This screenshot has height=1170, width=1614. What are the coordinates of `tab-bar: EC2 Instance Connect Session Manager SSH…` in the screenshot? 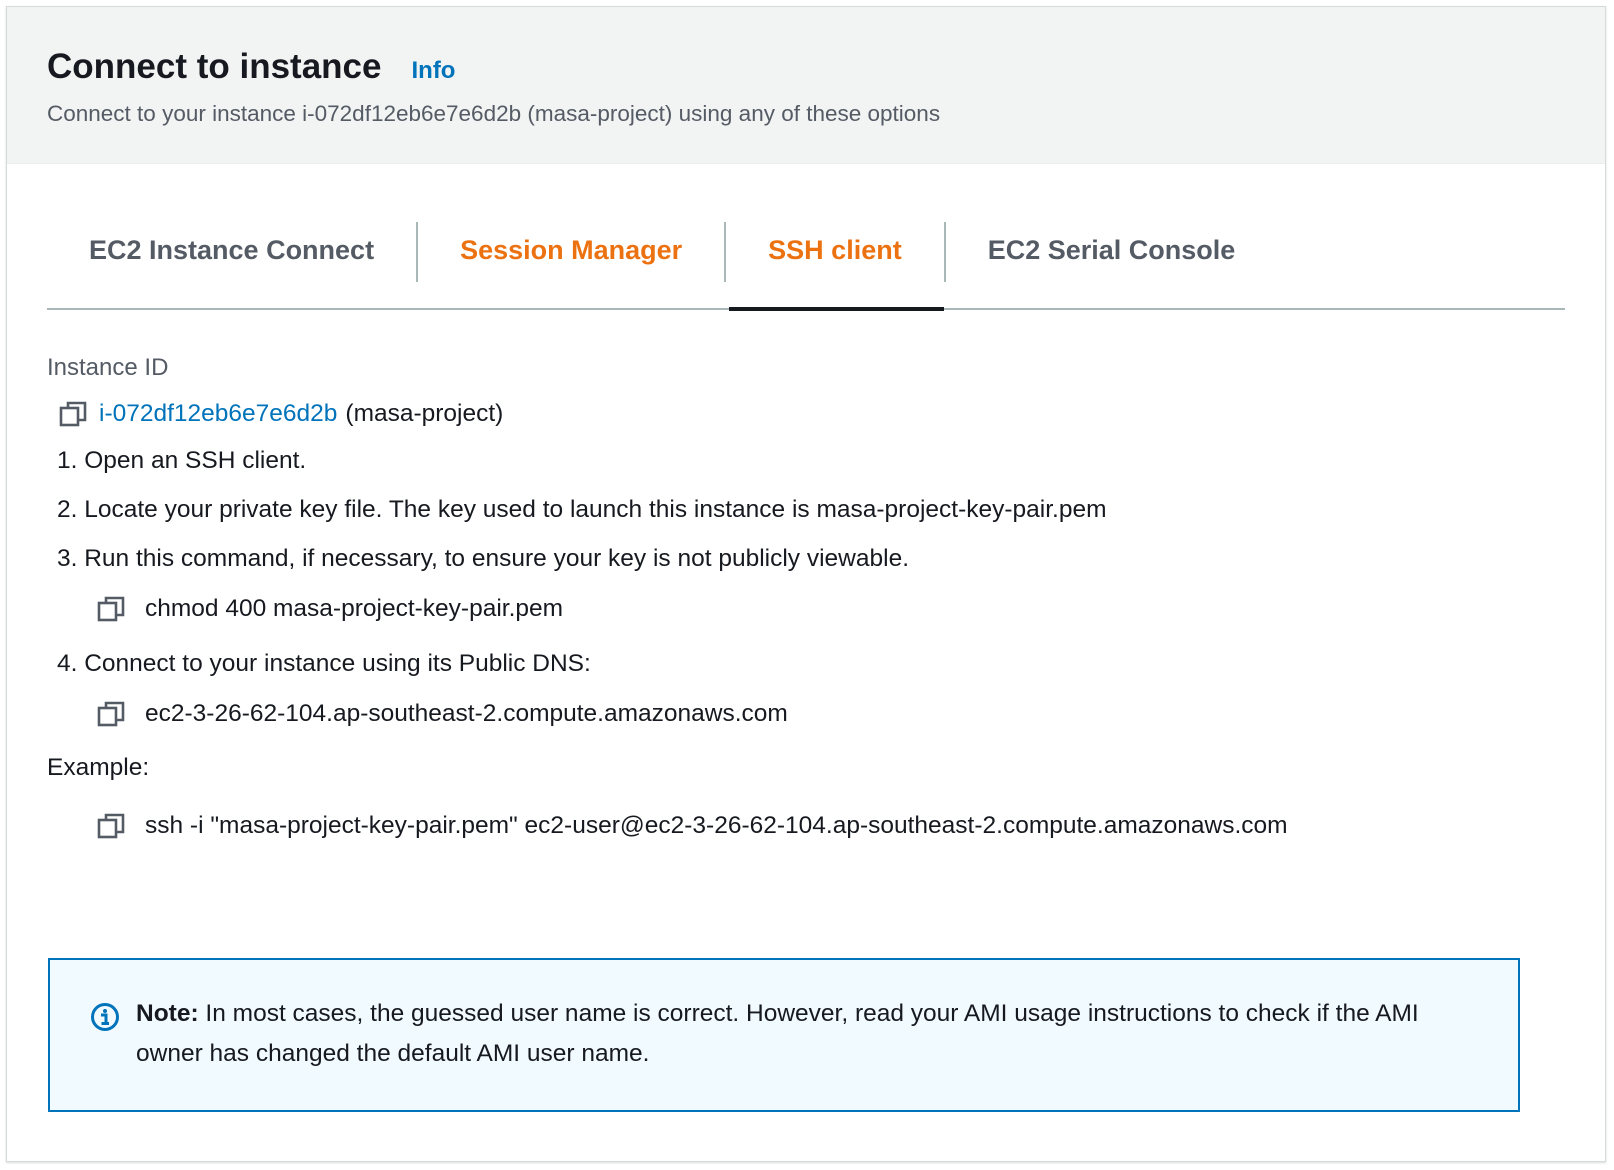 It's located at (806, 266).